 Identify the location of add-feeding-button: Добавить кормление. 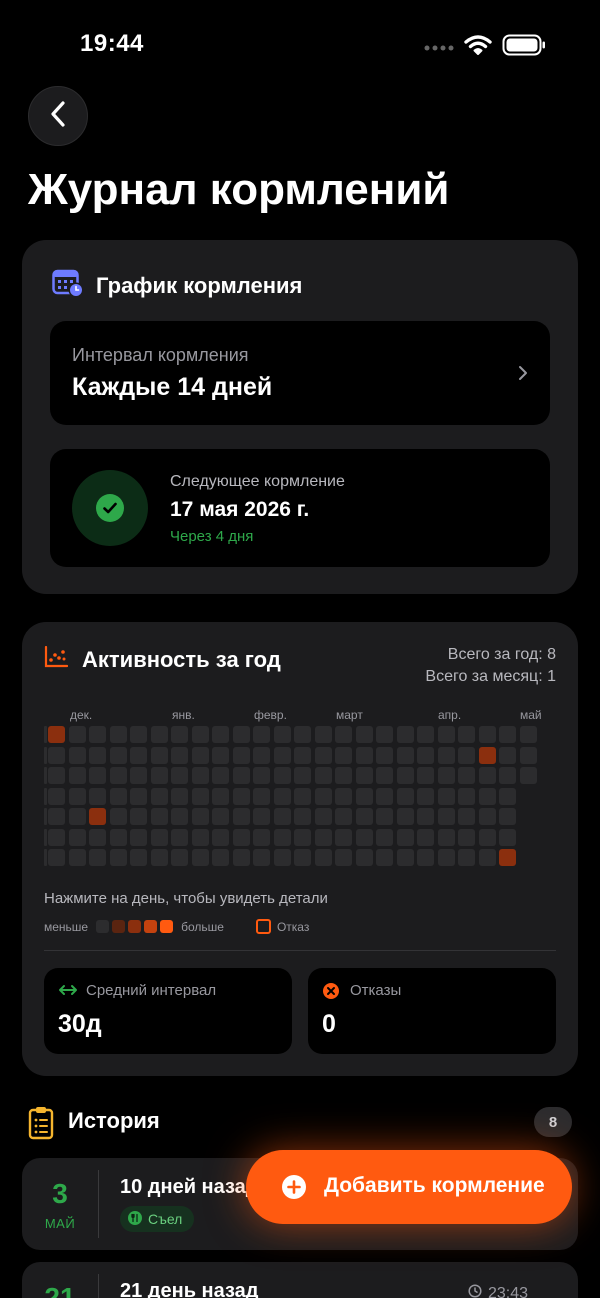
(409, 1187).